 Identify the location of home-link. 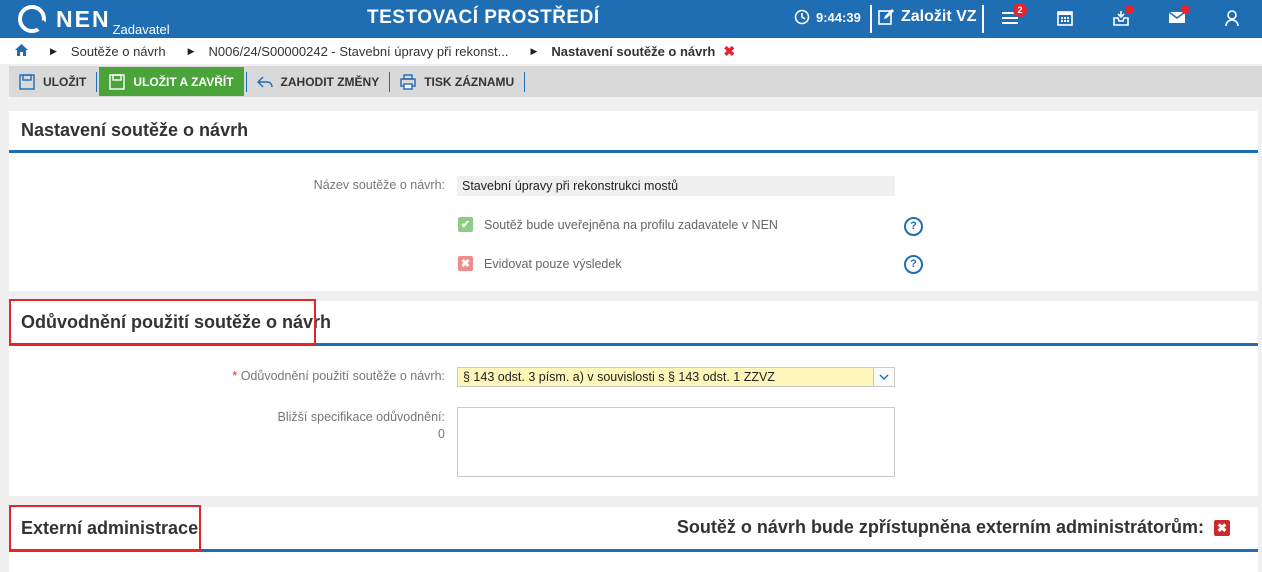
(21, 51).